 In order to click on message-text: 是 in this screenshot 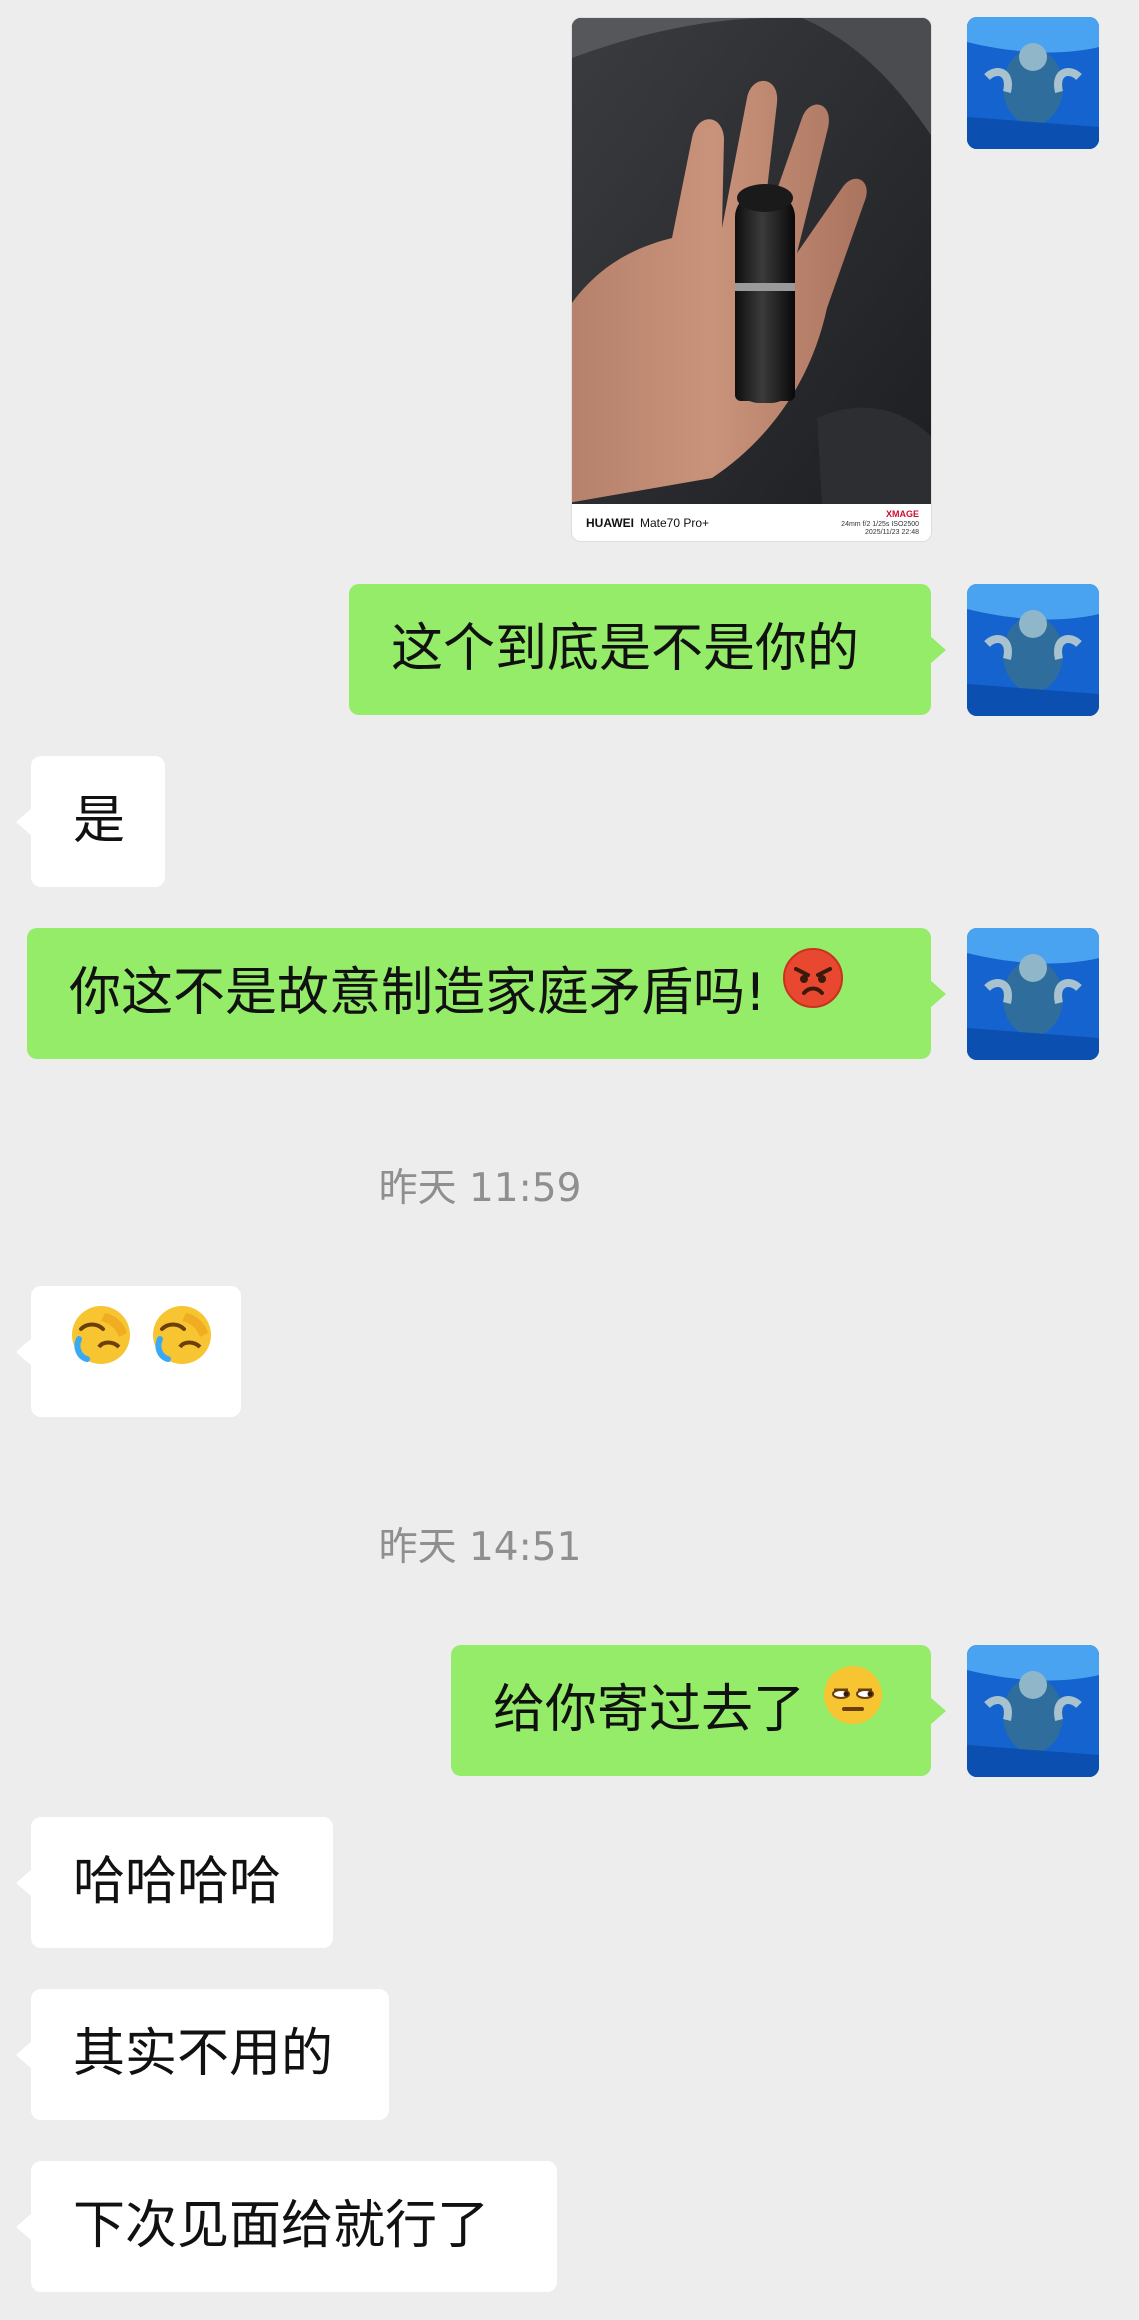, I will do `click(99, 821)`.